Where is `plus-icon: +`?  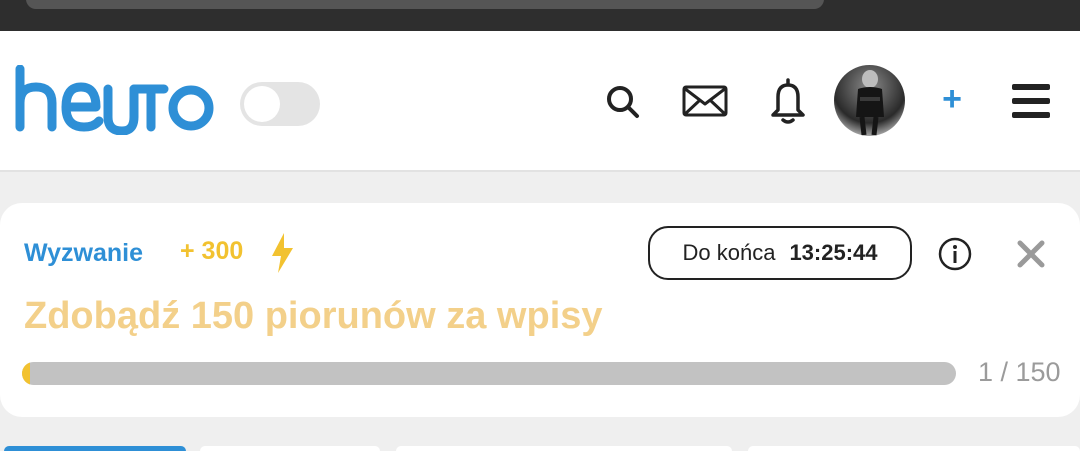 plus-icon: + is located at coordinates (952, 99).